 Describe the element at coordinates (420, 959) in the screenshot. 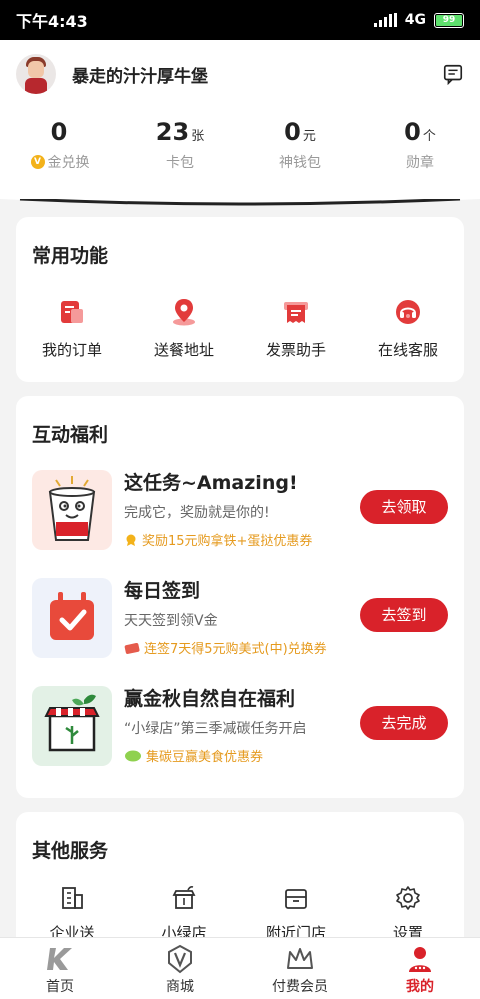

I see `person-icon` at that location.